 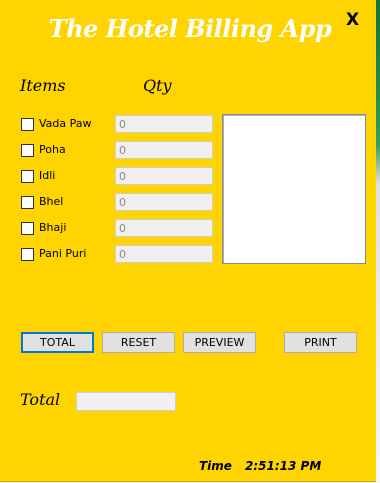 I want to click on pani-puri-checkbox, so click(x=27, y=254).